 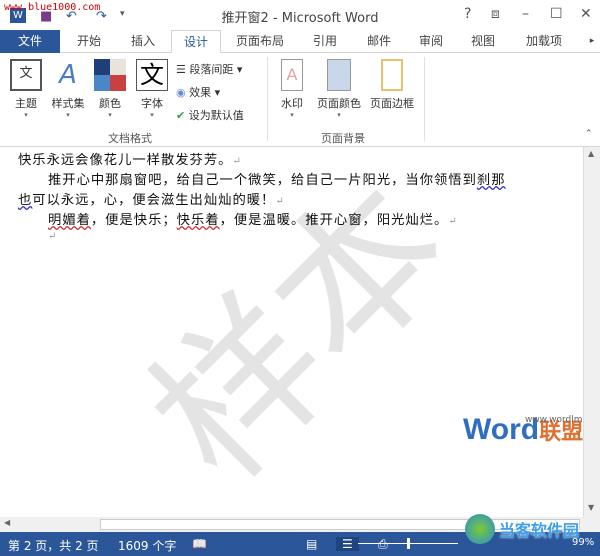 What do you see at coordinates (199, 544) in the screenshot?
I see `proofing-icon: 📖` at bounding box center [199, 544].